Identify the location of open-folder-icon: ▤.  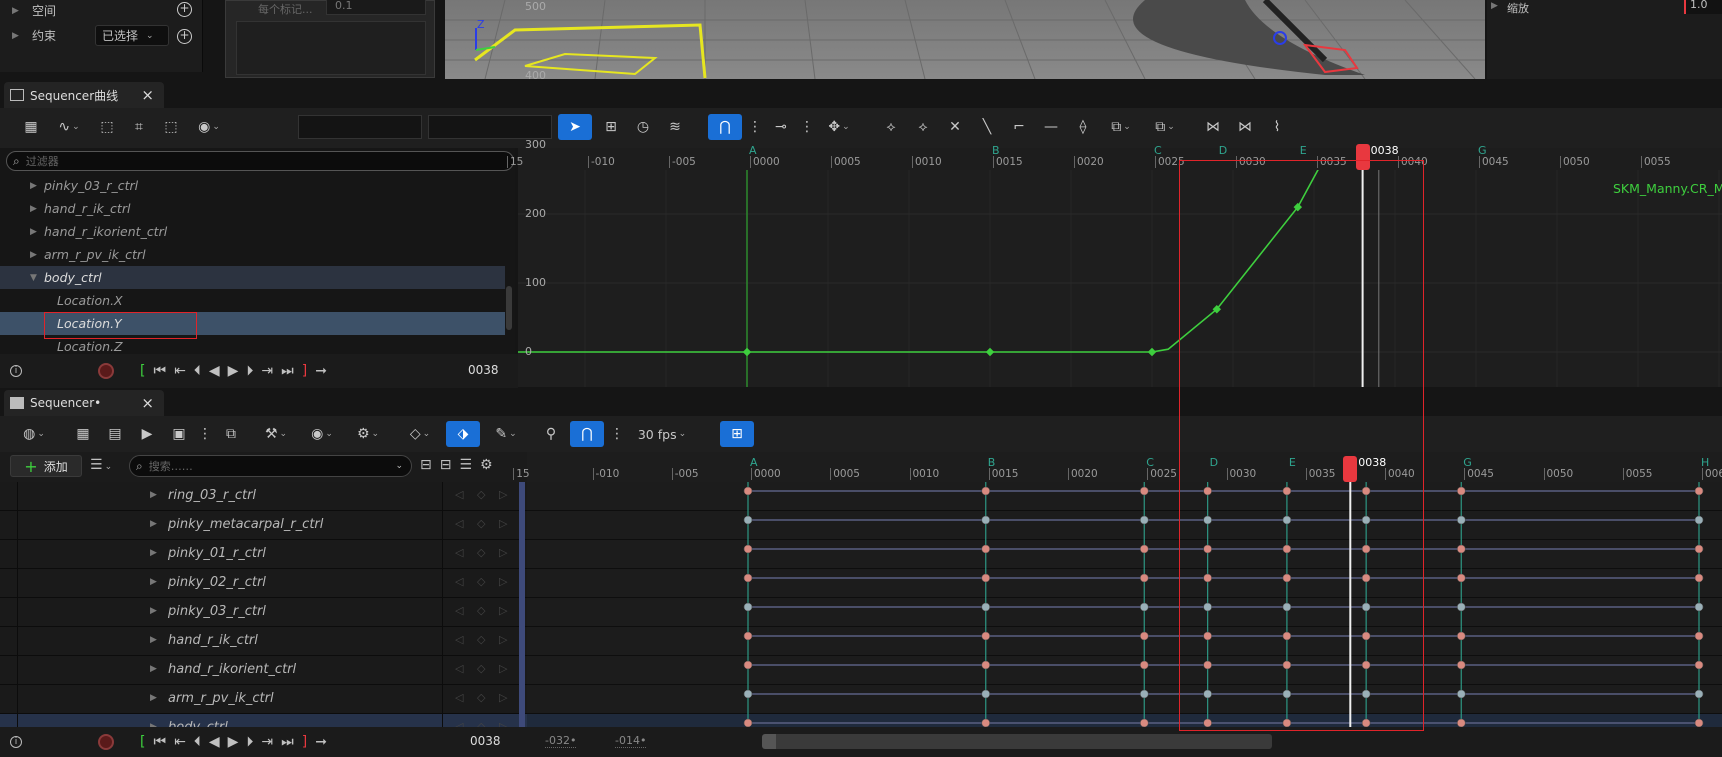
(115, 434).